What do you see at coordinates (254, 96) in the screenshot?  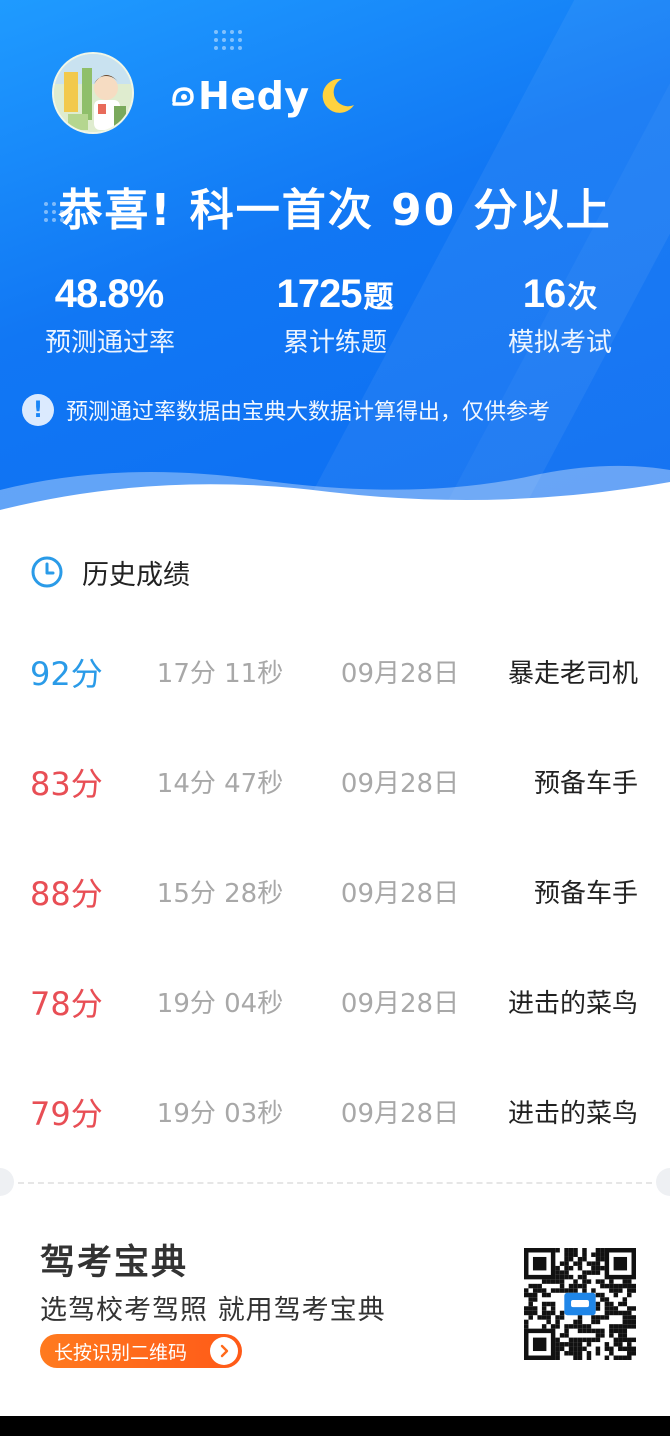 I see `username-text: Hedy` at bounding box center [254, 96].